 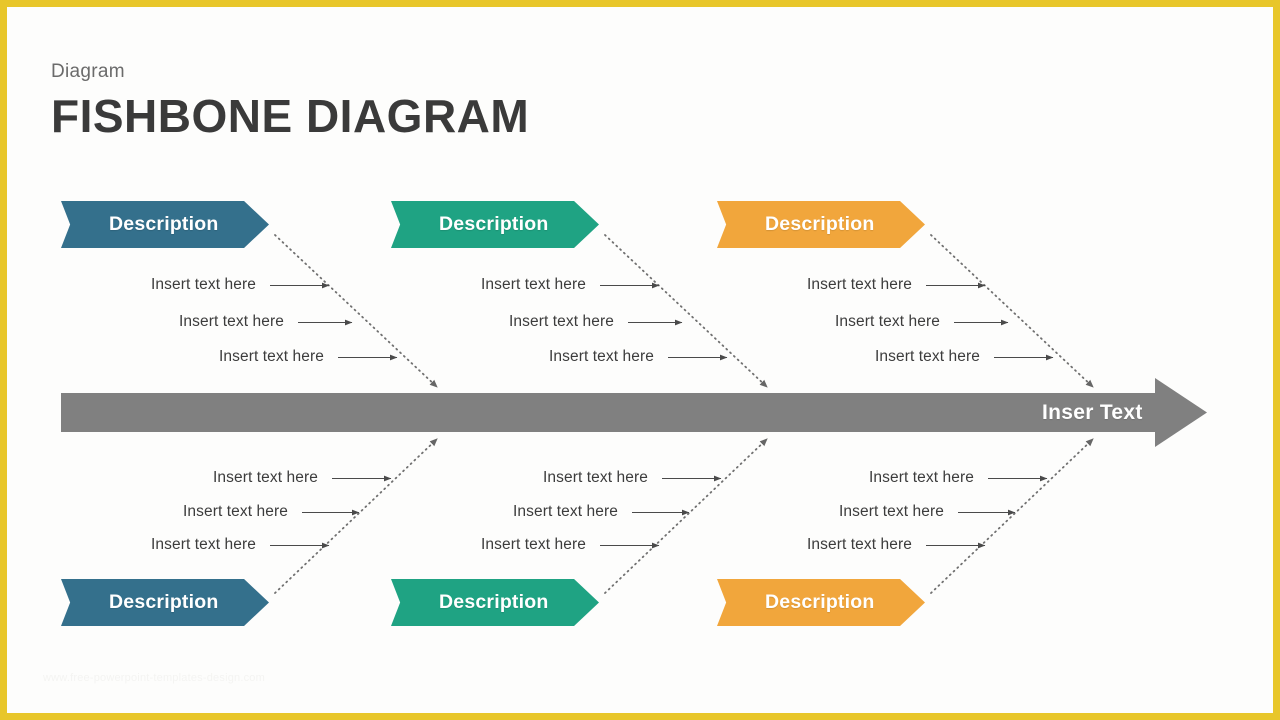 I want to click on bone-bottom-orange-1: Insert text here, so click(x=958, y=478).